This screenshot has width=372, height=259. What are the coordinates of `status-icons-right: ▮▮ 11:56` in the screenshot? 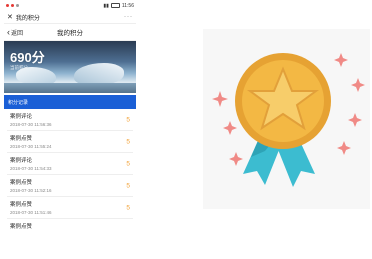 It's located at (118, 6).